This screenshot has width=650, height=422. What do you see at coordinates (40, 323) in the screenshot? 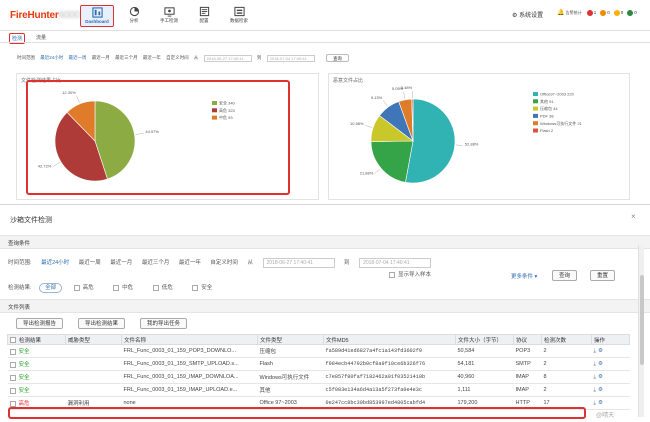
I see `export-report-button: 导出检测报告` at bounding box center [40, 323].